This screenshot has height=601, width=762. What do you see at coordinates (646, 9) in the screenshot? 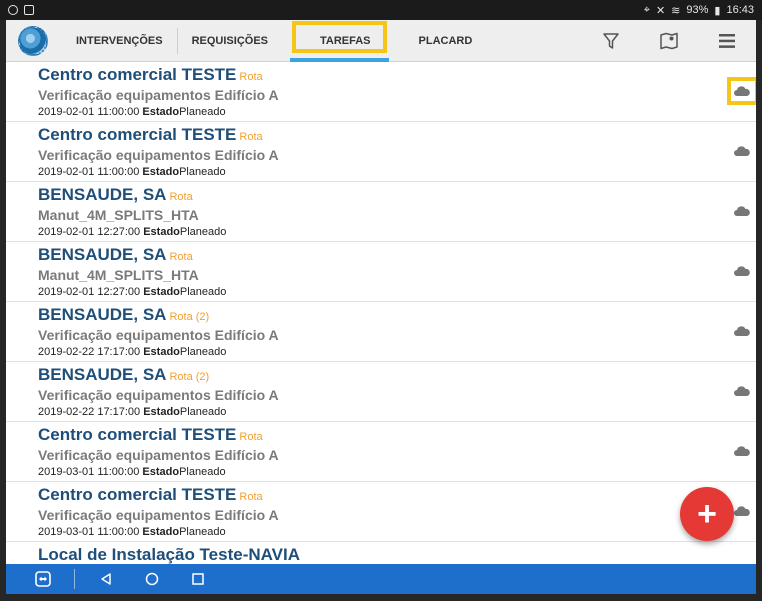
I see `location-icon: ⌖` at bounding box center [646, 9].